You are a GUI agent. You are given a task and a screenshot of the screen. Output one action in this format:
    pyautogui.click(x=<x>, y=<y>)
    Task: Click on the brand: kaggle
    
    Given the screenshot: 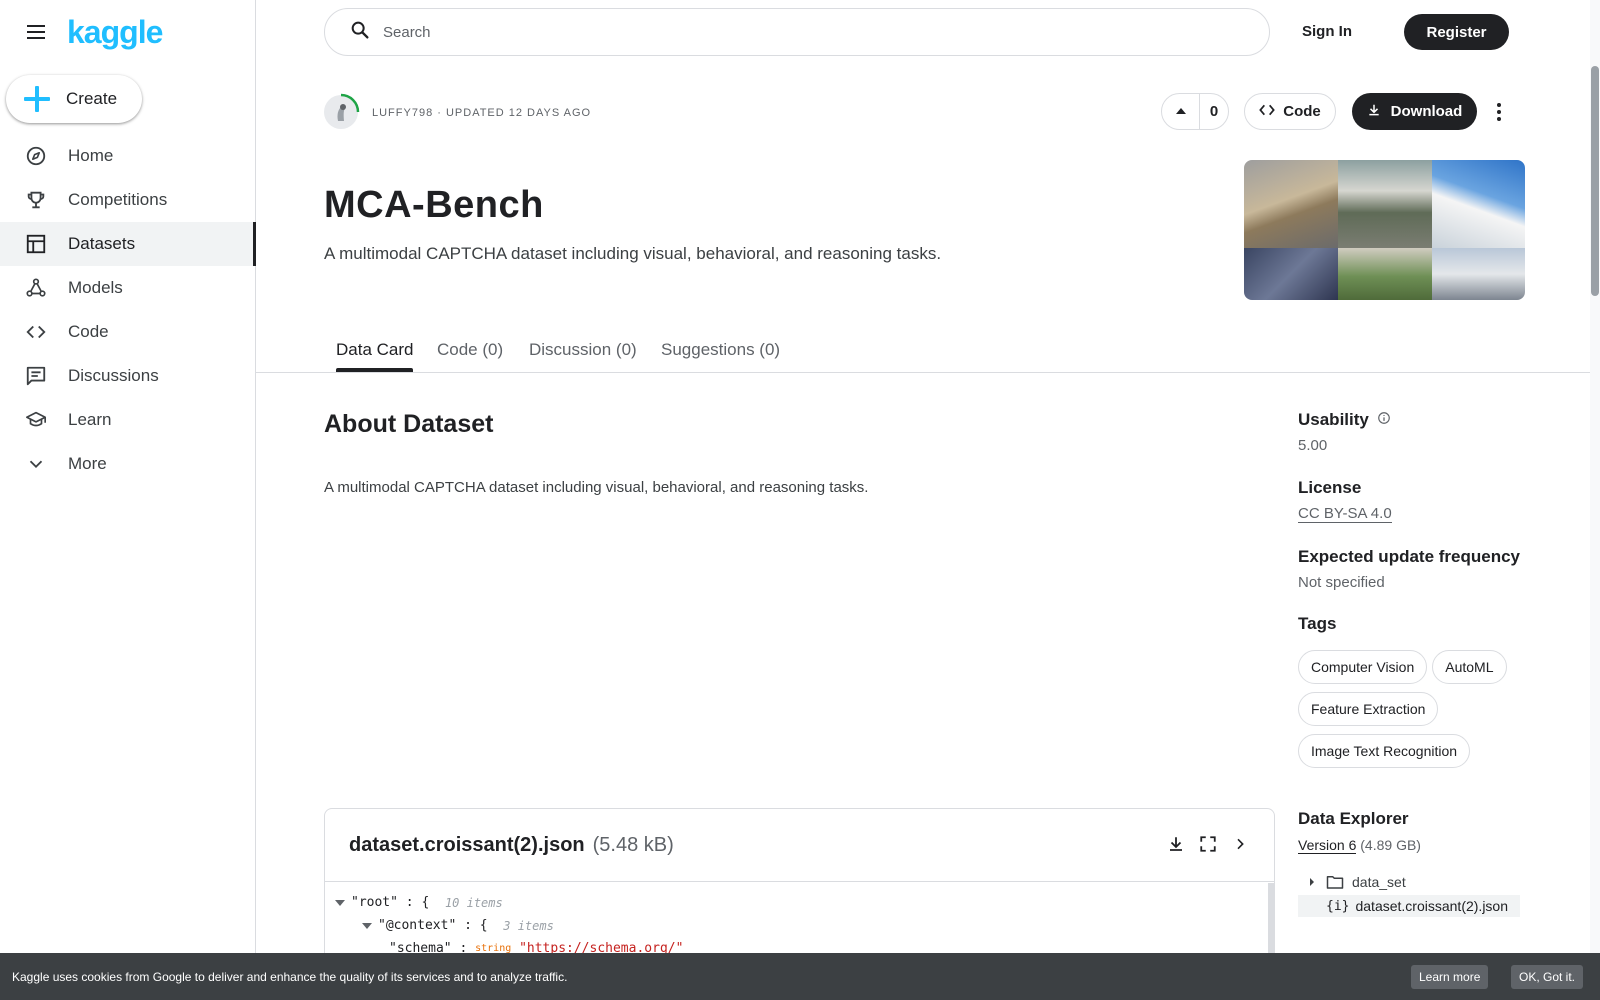 What is the action you would take?
    pyautogui.click(x=93, y=32)
    